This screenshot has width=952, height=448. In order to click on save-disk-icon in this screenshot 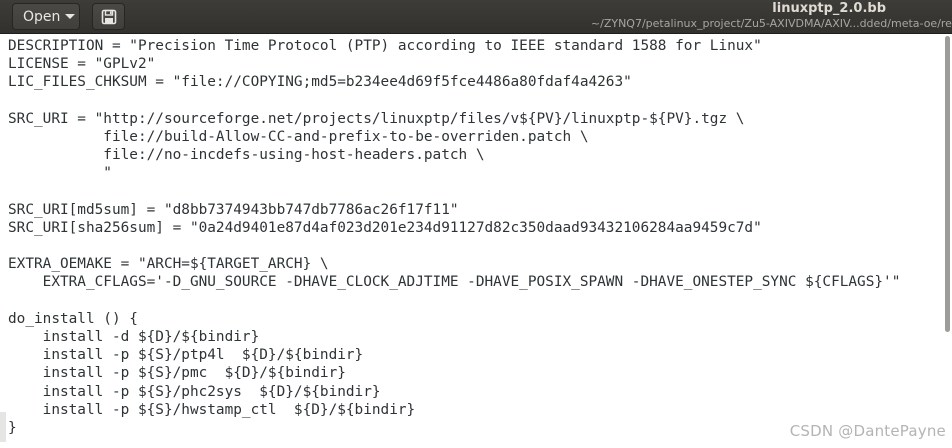, I will do `click(108, 16)`.